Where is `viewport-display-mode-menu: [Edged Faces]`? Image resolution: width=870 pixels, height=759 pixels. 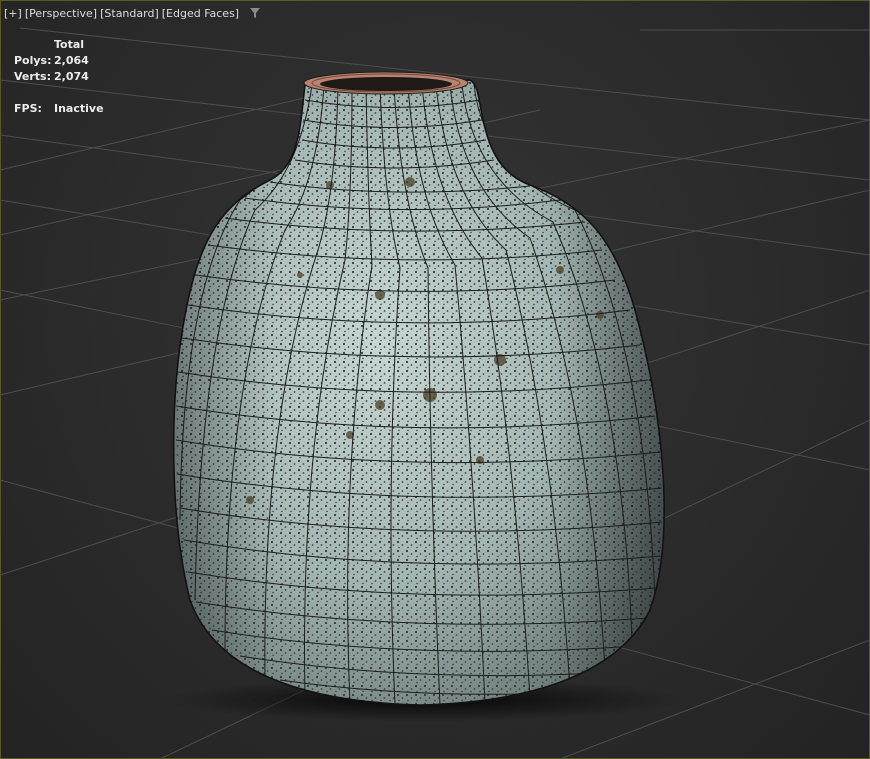 viewport-display-mode-menu: [Edged Faces] is located at coordinates (200, 13).